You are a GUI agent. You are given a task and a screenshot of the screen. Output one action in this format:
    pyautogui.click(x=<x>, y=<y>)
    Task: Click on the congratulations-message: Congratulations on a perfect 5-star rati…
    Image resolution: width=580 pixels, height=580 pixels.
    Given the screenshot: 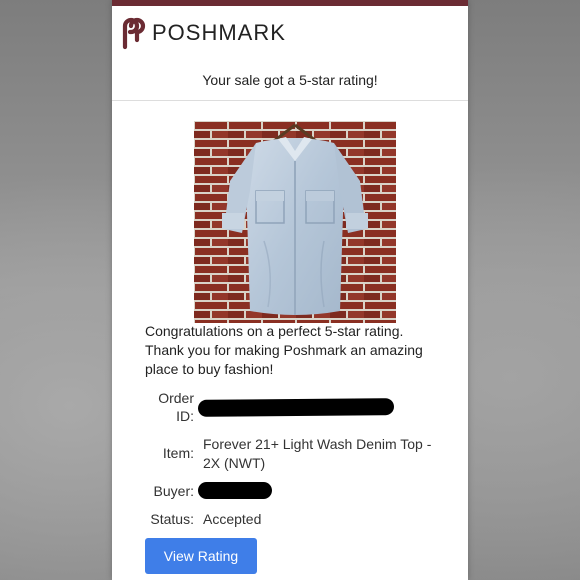 What is the action you would take?
    pyautogui.click(x=295, y=350)
    